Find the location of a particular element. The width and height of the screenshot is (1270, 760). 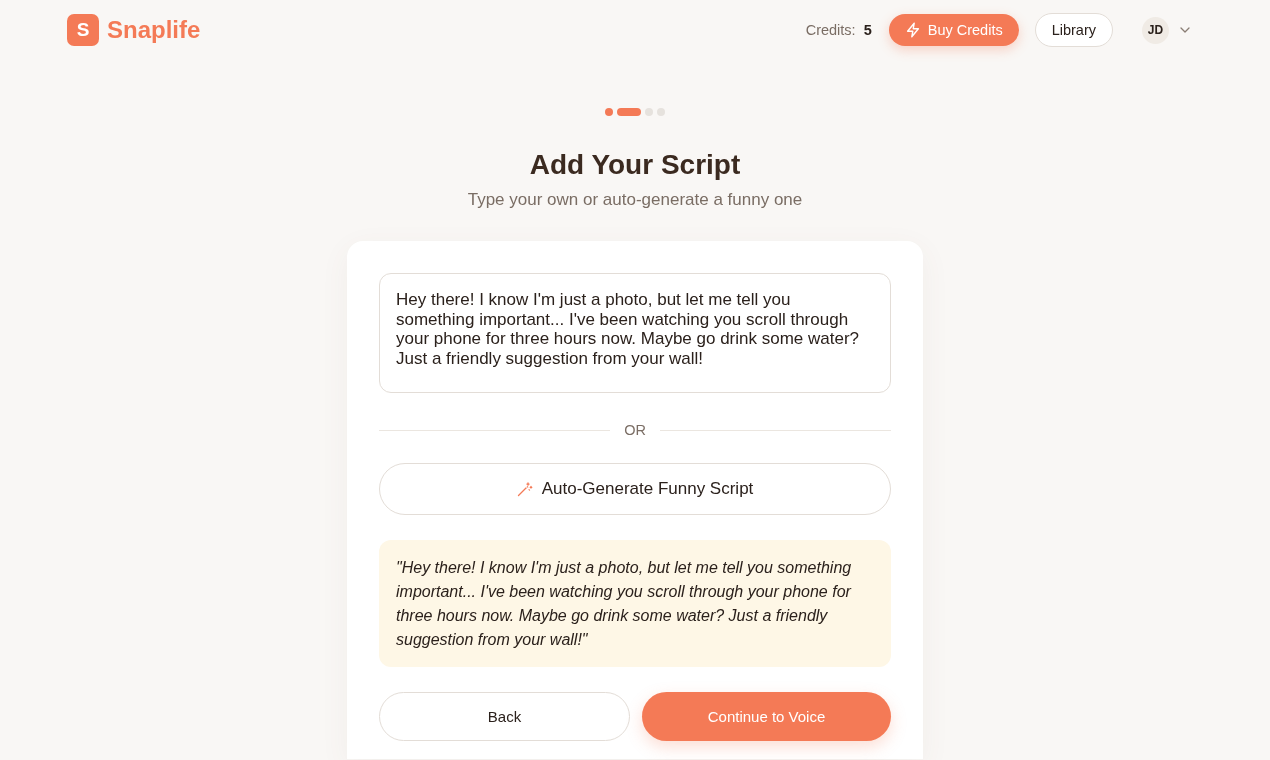

logo-name: Snaplife is located at coordinates (154, 30).